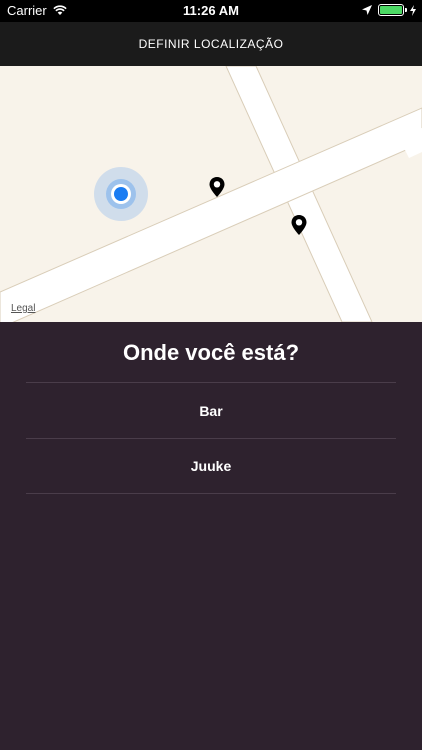 This screenshot has height=750, width=422. Describe the element at coordinates (121, 194) in the screenshot. I see `user-location-marker` at that location.